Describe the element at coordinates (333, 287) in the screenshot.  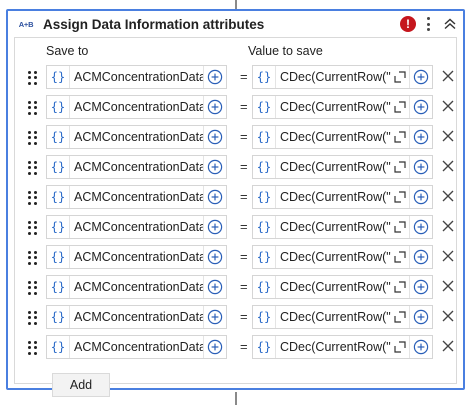
I see `value-expression: CDec(CurrentRow("Pri` at that location.